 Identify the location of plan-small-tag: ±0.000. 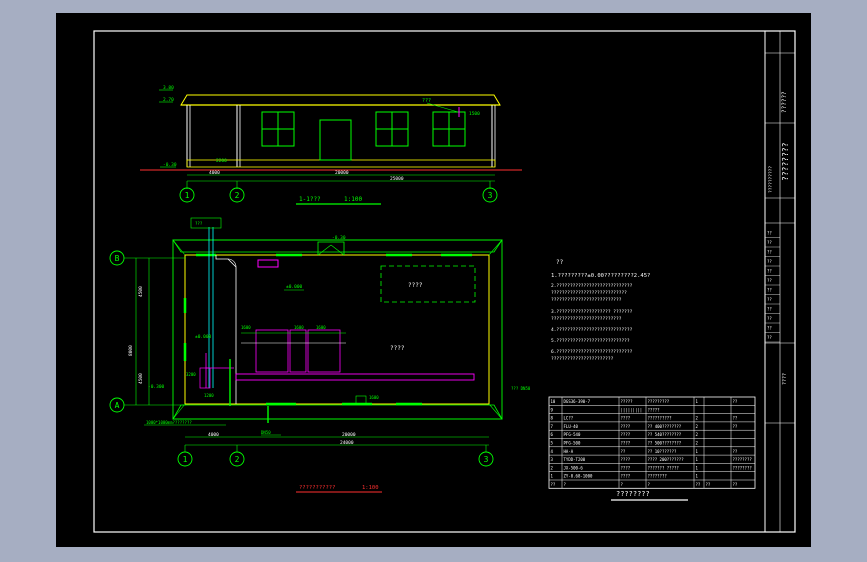
(203, 337).